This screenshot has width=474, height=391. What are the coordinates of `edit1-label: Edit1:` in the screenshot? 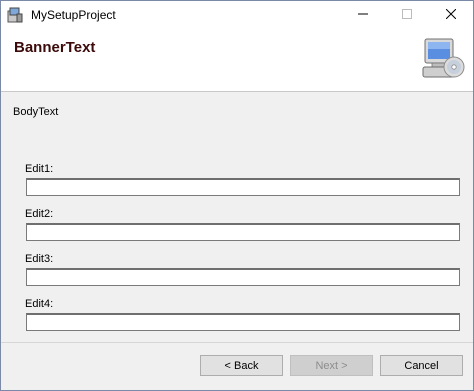 It's located at (39, 169).